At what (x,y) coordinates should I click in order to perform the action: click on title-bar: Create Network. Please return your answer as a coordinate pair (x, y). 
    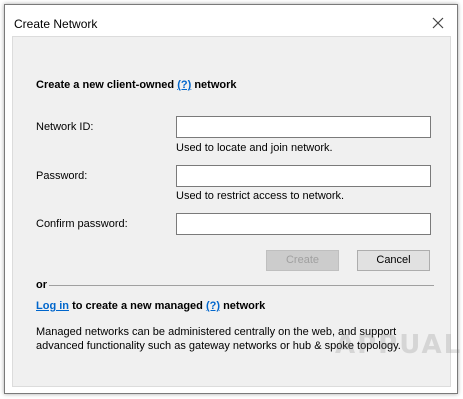
    Looking at the image, I should click on (231, 20).